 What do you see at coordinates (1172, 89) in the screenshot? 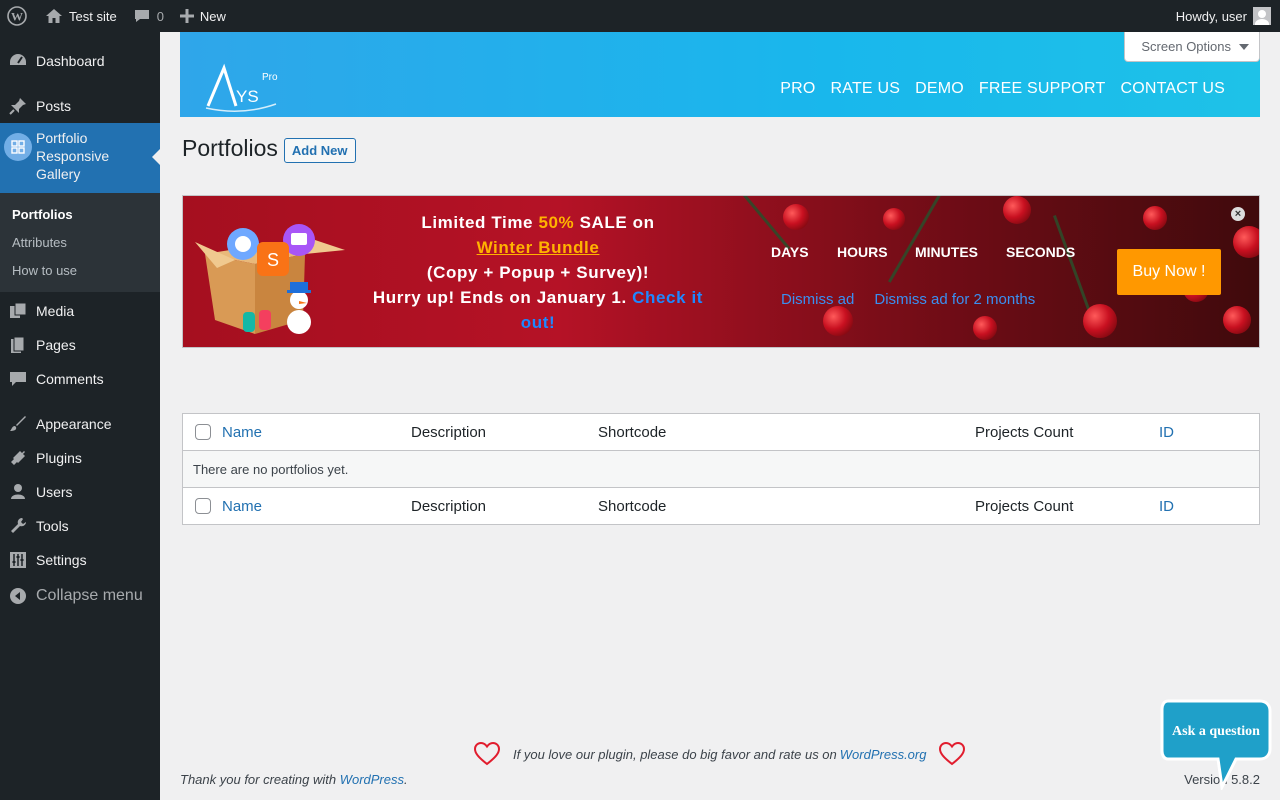
I see `nav-contact-us-link: CONTACT US` at bounding box center [1172, 89].